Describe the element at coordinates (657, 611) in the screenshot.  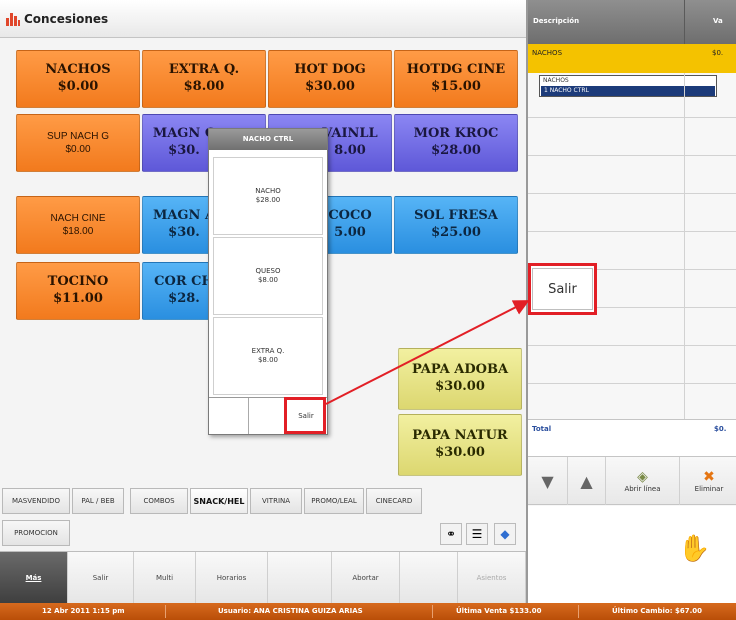
I see `status-last-change: Último Cambio: $67.00` at that location.